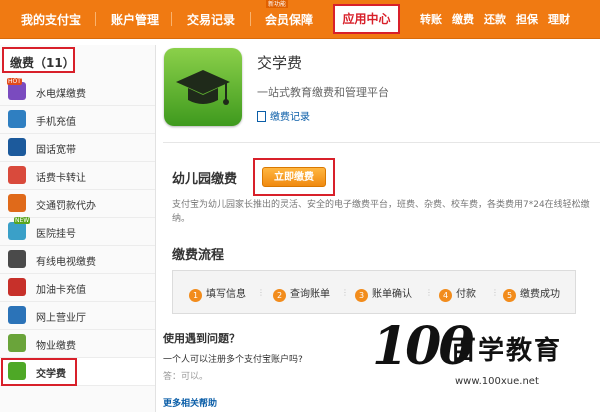 The height and width of the screenshot is (412, 600). Describe the element at coordinates (527, 19) in the screenshot. I see `quick-guarantee: 担保` at that location.